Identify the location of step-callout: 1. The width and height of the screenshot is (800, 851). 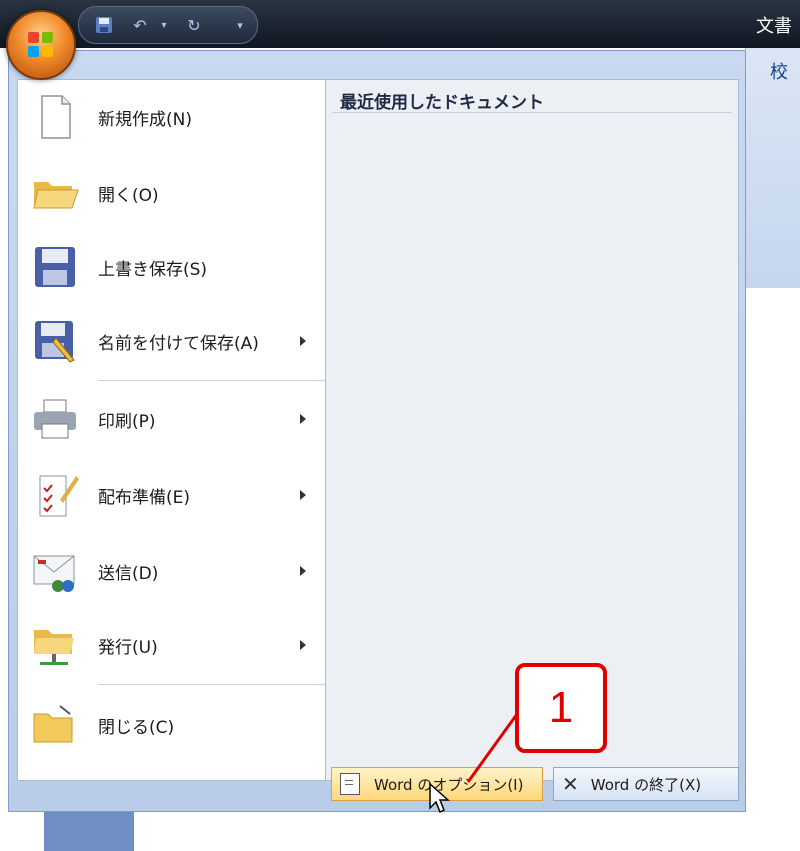
(561, 708).